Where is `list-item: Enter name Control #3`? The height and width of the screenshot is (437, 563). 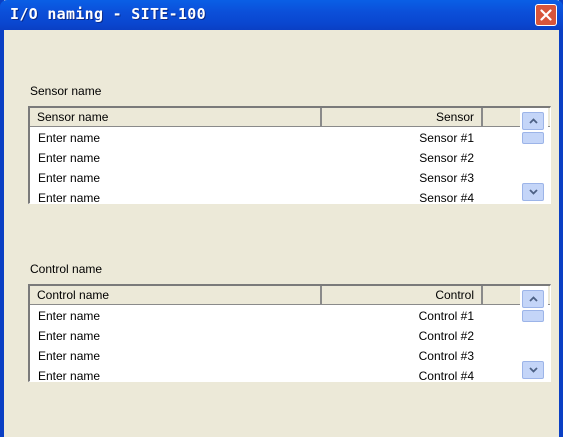
list-item: Enter name Control #3 is located at coordinates (273, 356).